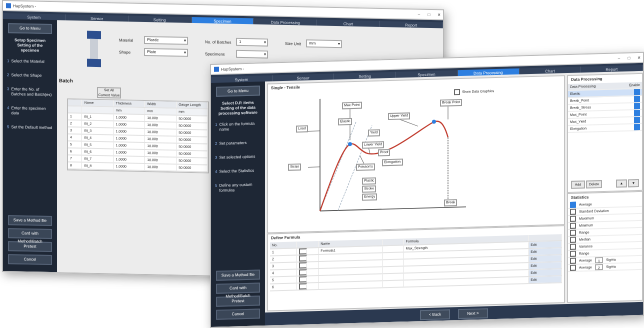 This screenshot has width=644, height=328. What do you see at coordinates (605, 128) in the screenshot?
I see `dp-list-item: Elongation` at bounding box center [605, 128].